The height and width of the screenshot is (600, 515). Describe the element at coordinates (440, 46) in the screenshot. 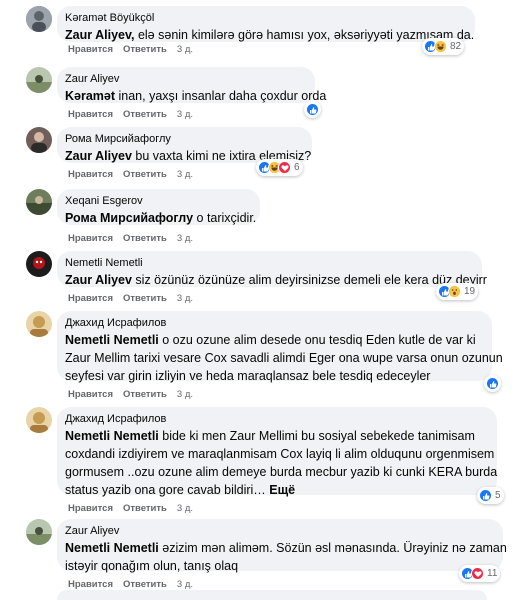

I see `haha-reaction-icon` at that location.